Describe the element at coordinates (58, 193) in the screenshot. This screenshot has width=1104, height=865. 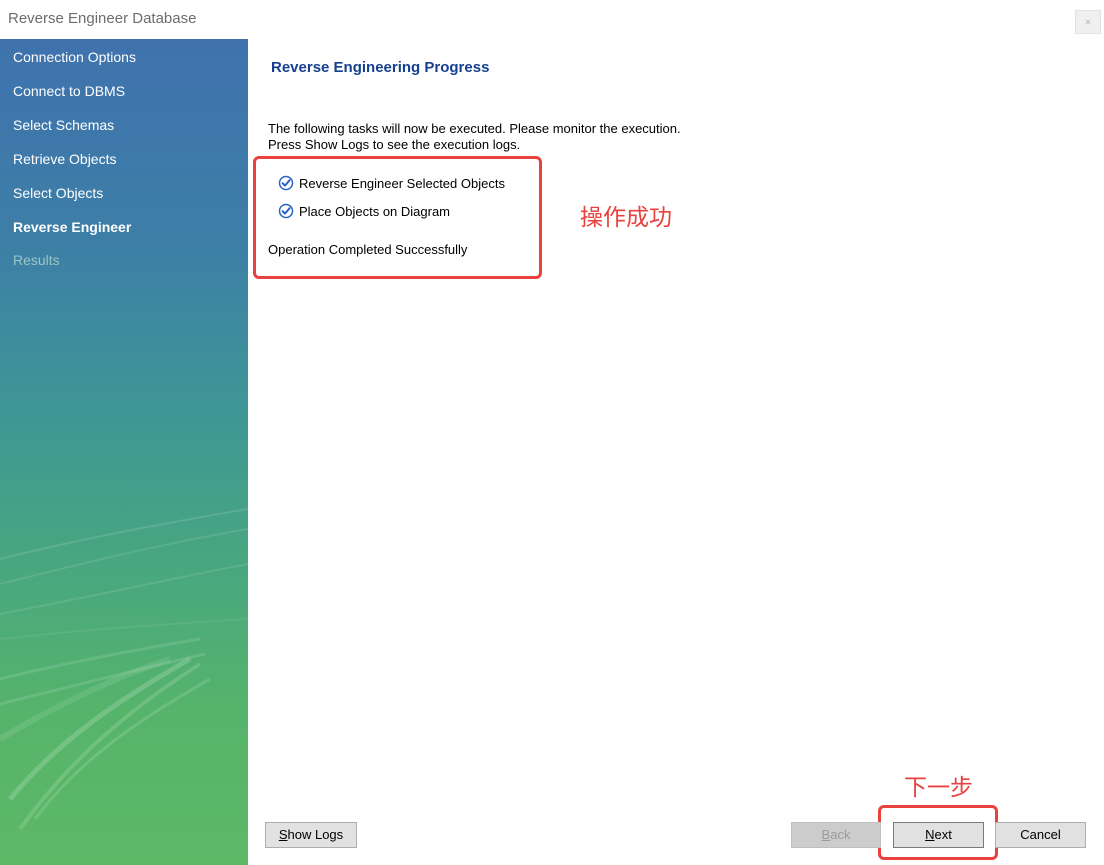
I see `sidebar-item-select-objects: Select Objects` at that location.